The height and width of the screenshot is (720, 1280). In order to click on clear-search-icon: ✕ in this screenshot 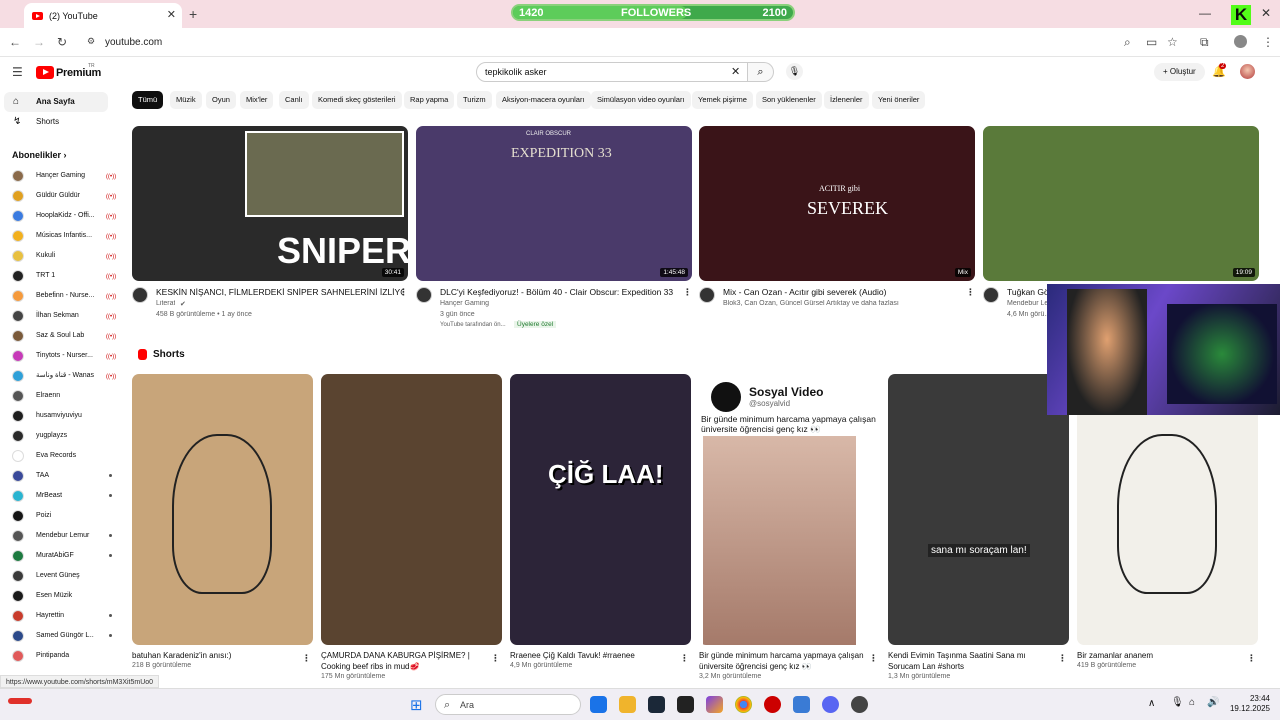, I will do `click(735, 72)`.